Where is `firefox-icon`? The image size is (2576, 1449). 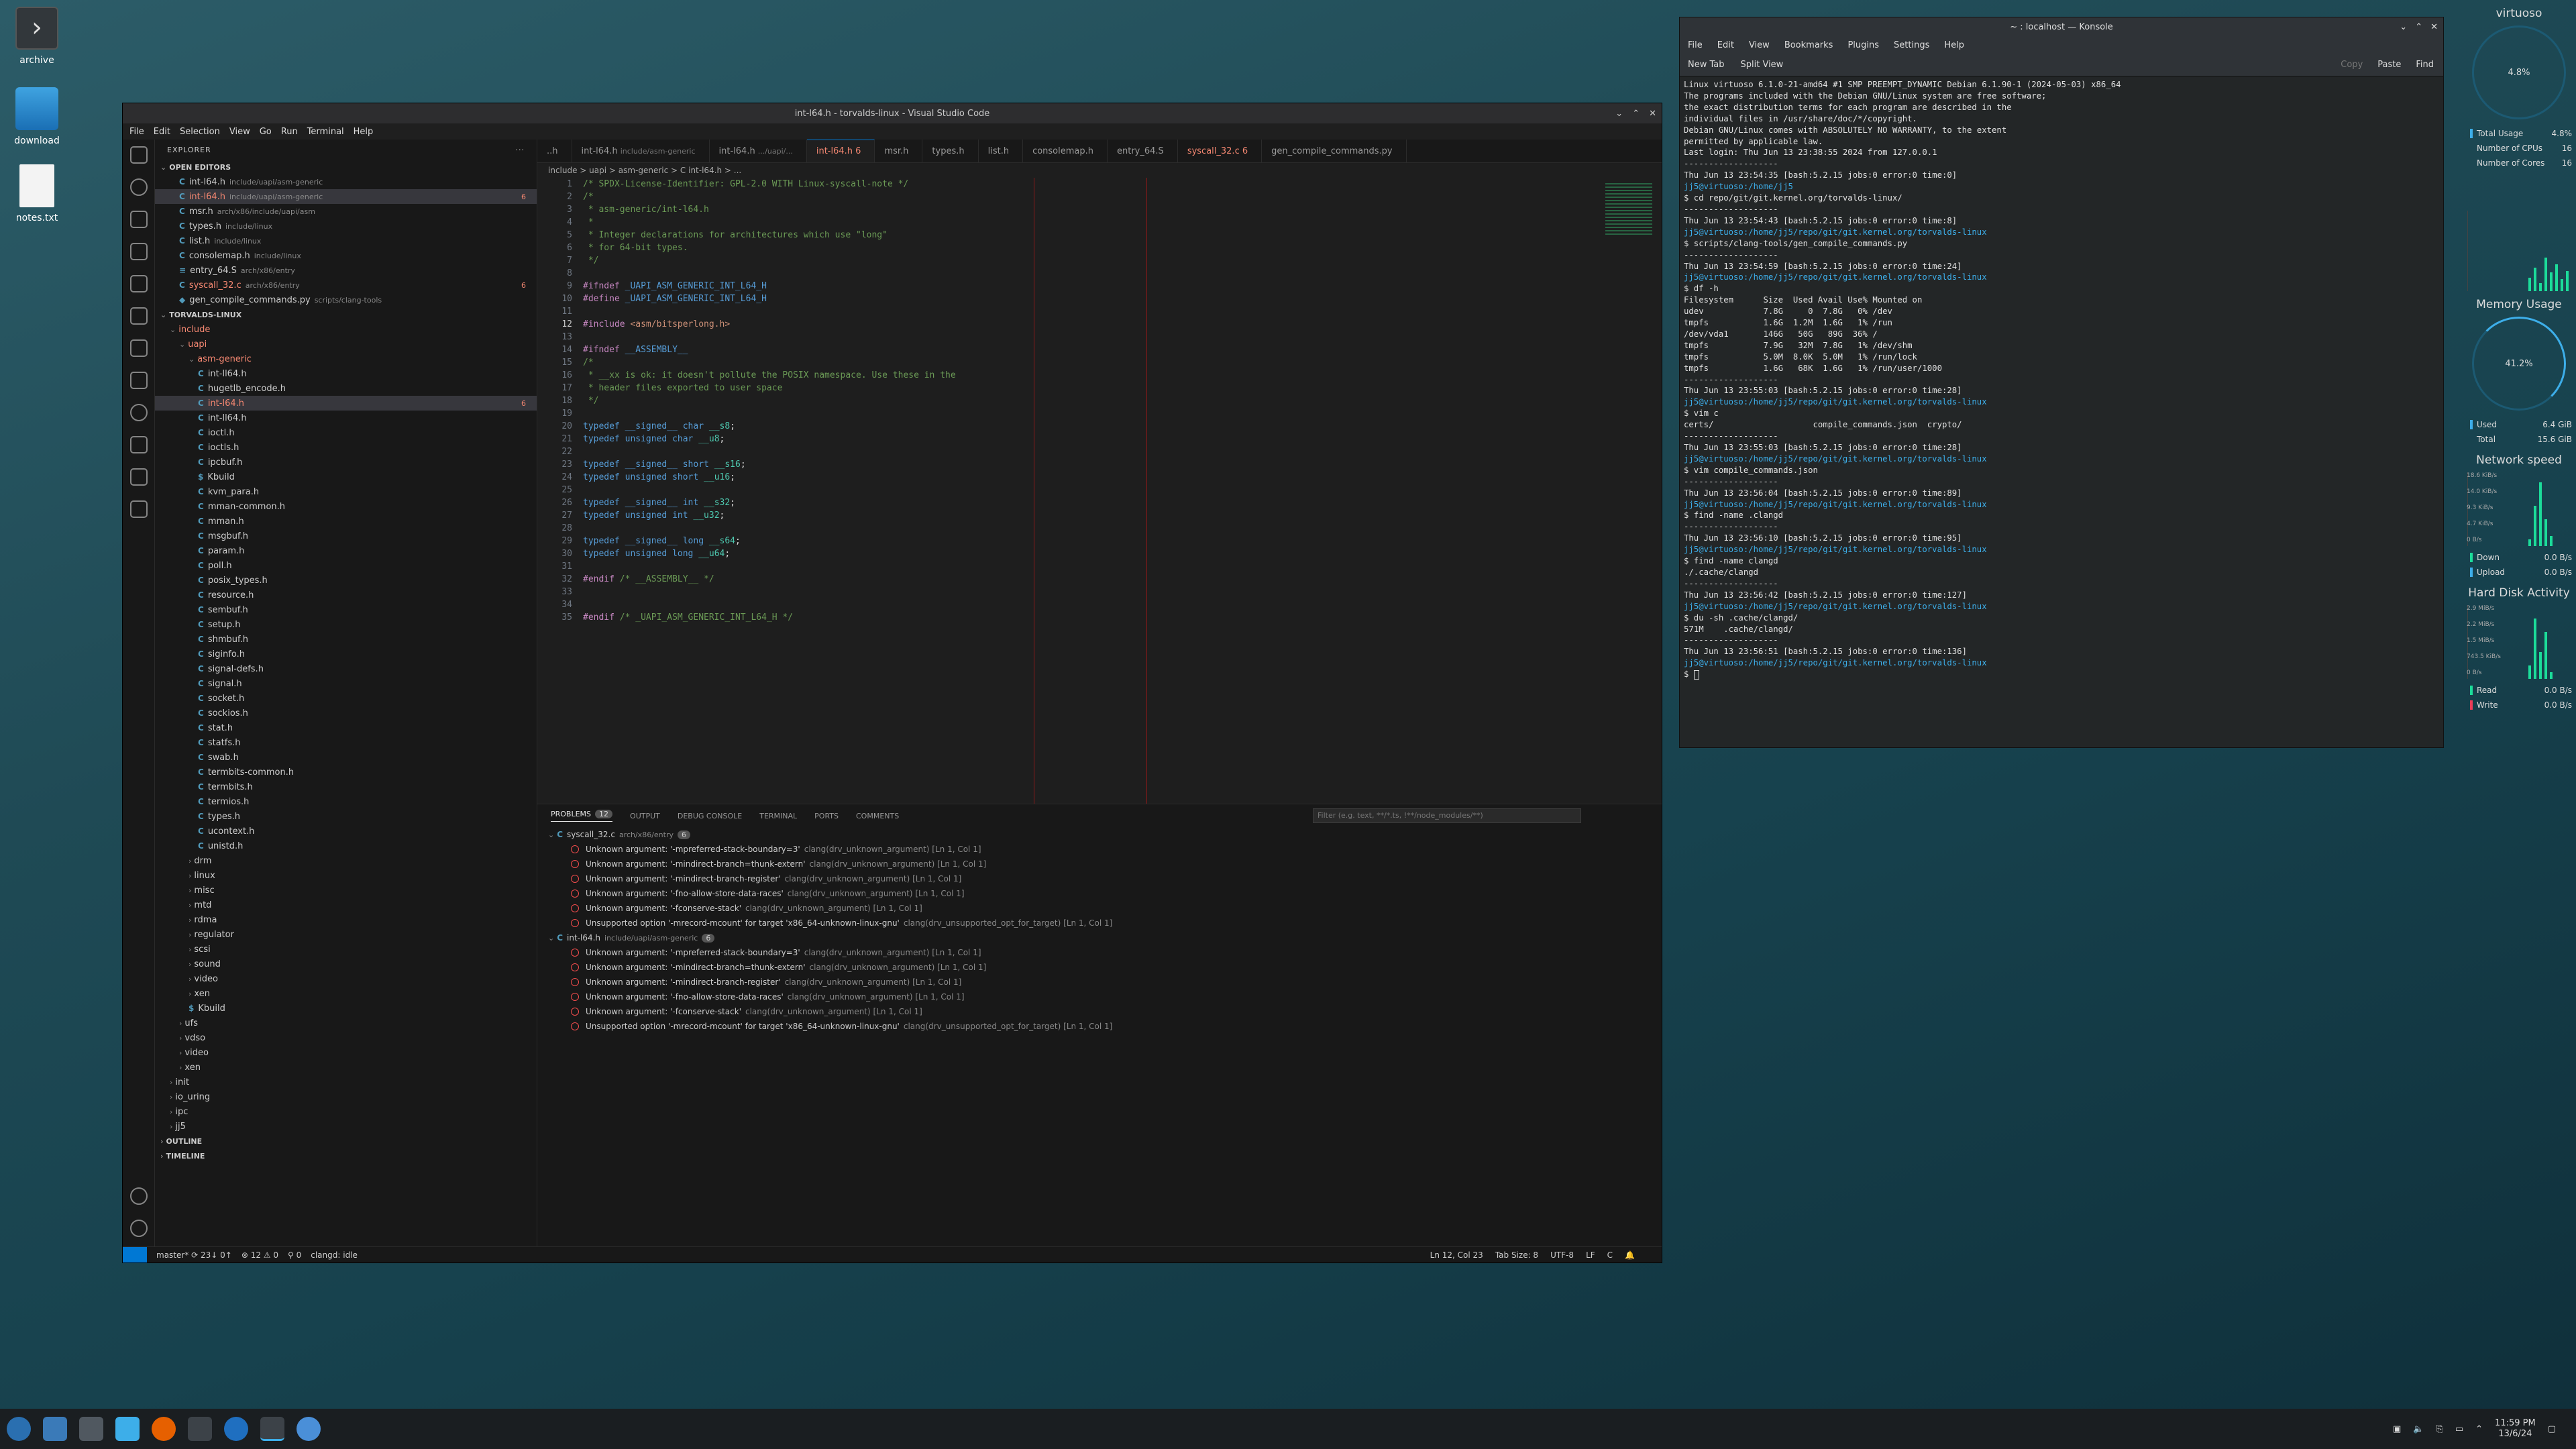
firefox-icon is located at coordinates (164, 1429).